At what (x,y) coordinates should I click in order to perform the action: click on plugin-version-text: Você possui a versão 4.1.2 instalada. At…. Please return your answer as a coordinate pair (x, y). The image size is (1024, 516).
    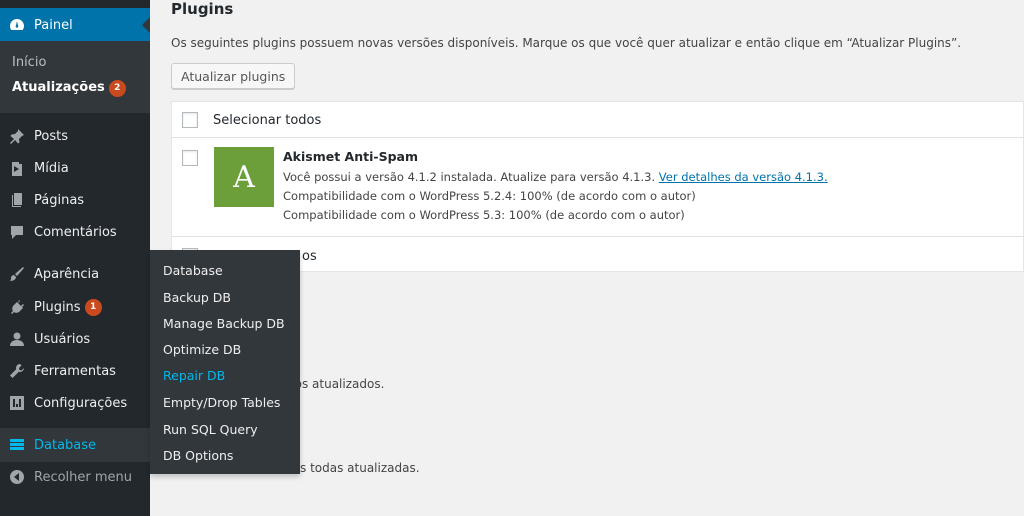
    Looking at the image, I should click on (471, 177).